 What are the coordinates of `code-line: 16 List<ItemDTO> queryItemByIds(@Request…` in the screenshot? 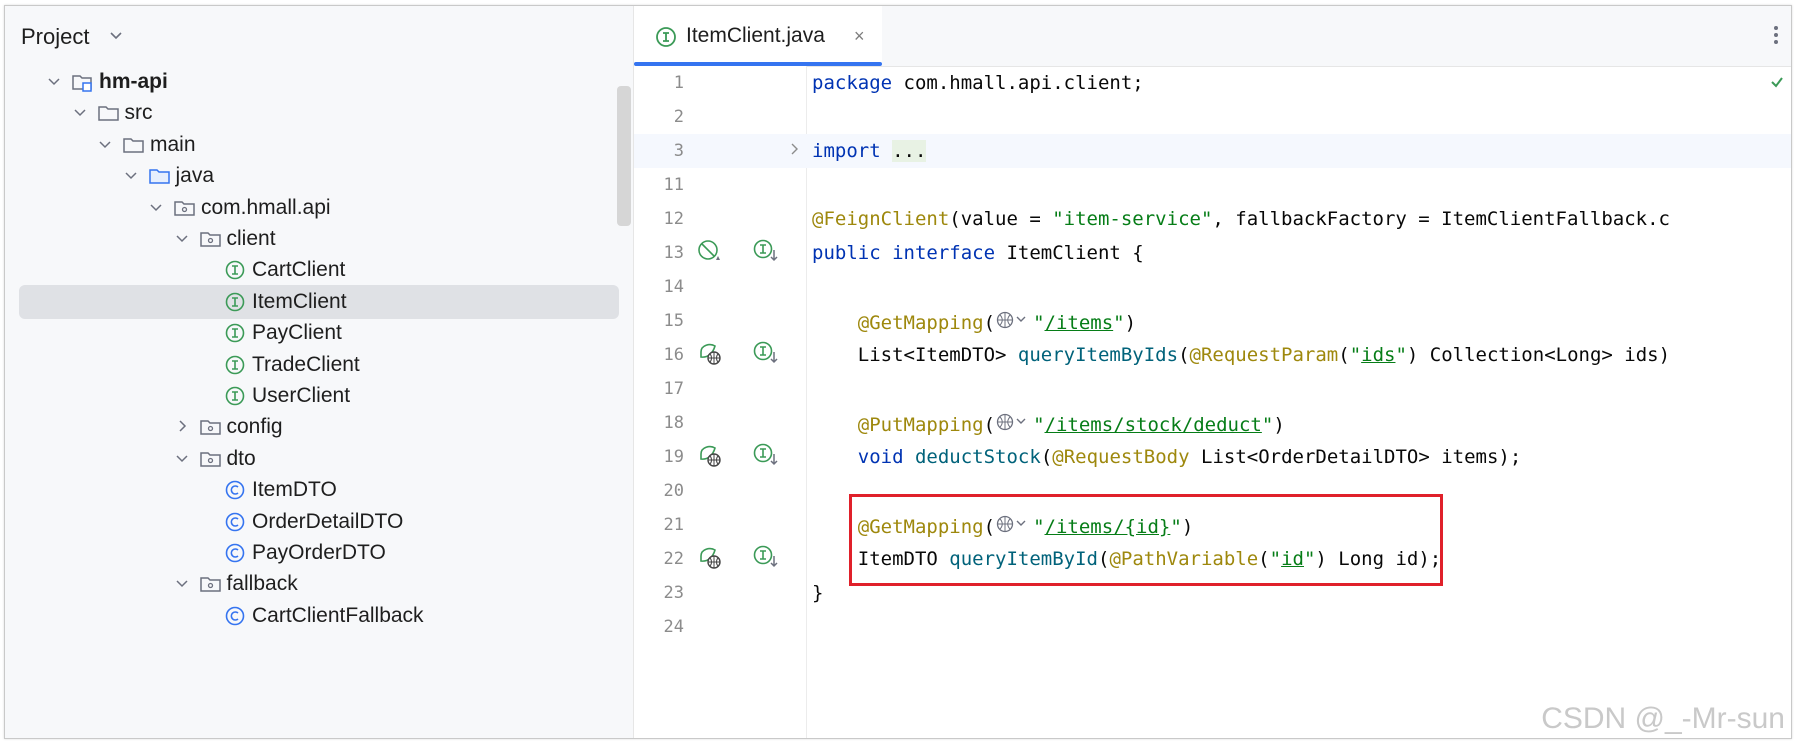 It's located at (1212, 355).